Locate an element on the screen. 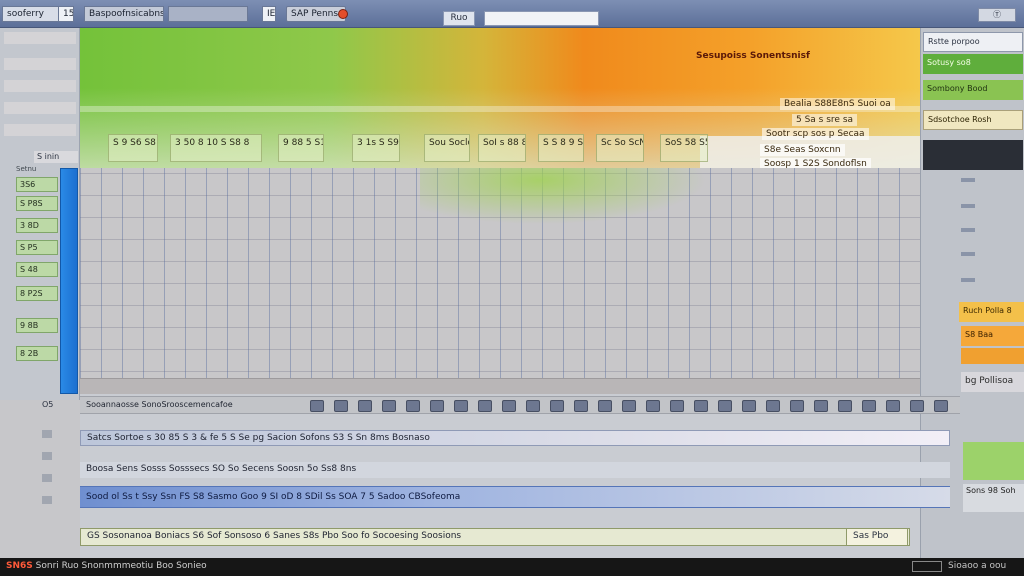  tab-small: IE is located at coordinates (269, 14).